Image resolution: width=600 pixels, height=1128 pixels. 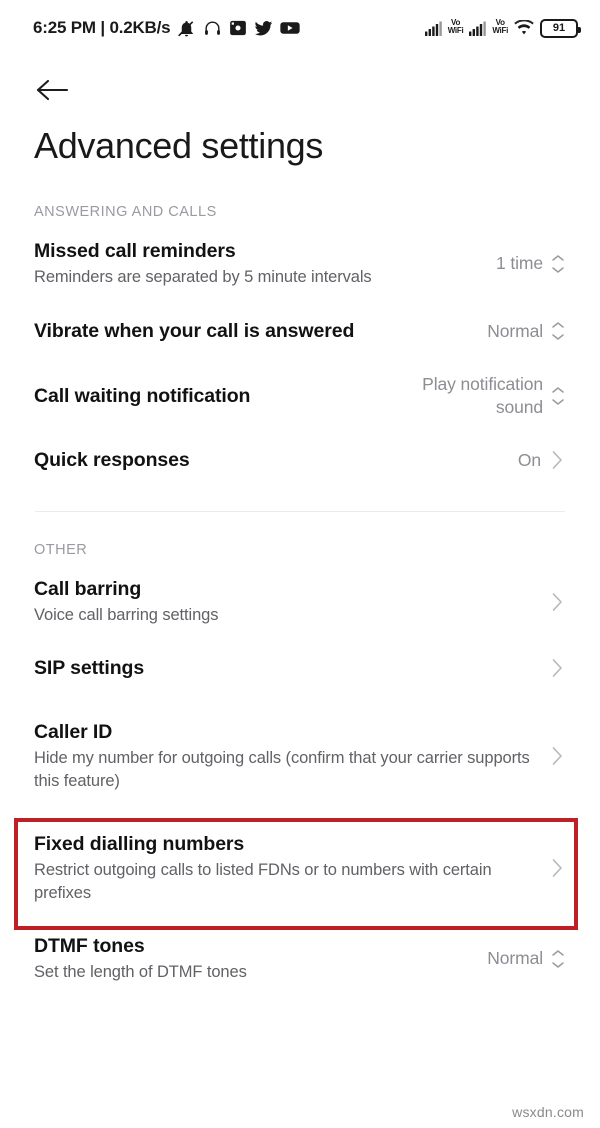 What do you see at coordinates (179, 145) in the screenshot?
I see `page-title: Advanced settings` at bounding box center [179, 145].